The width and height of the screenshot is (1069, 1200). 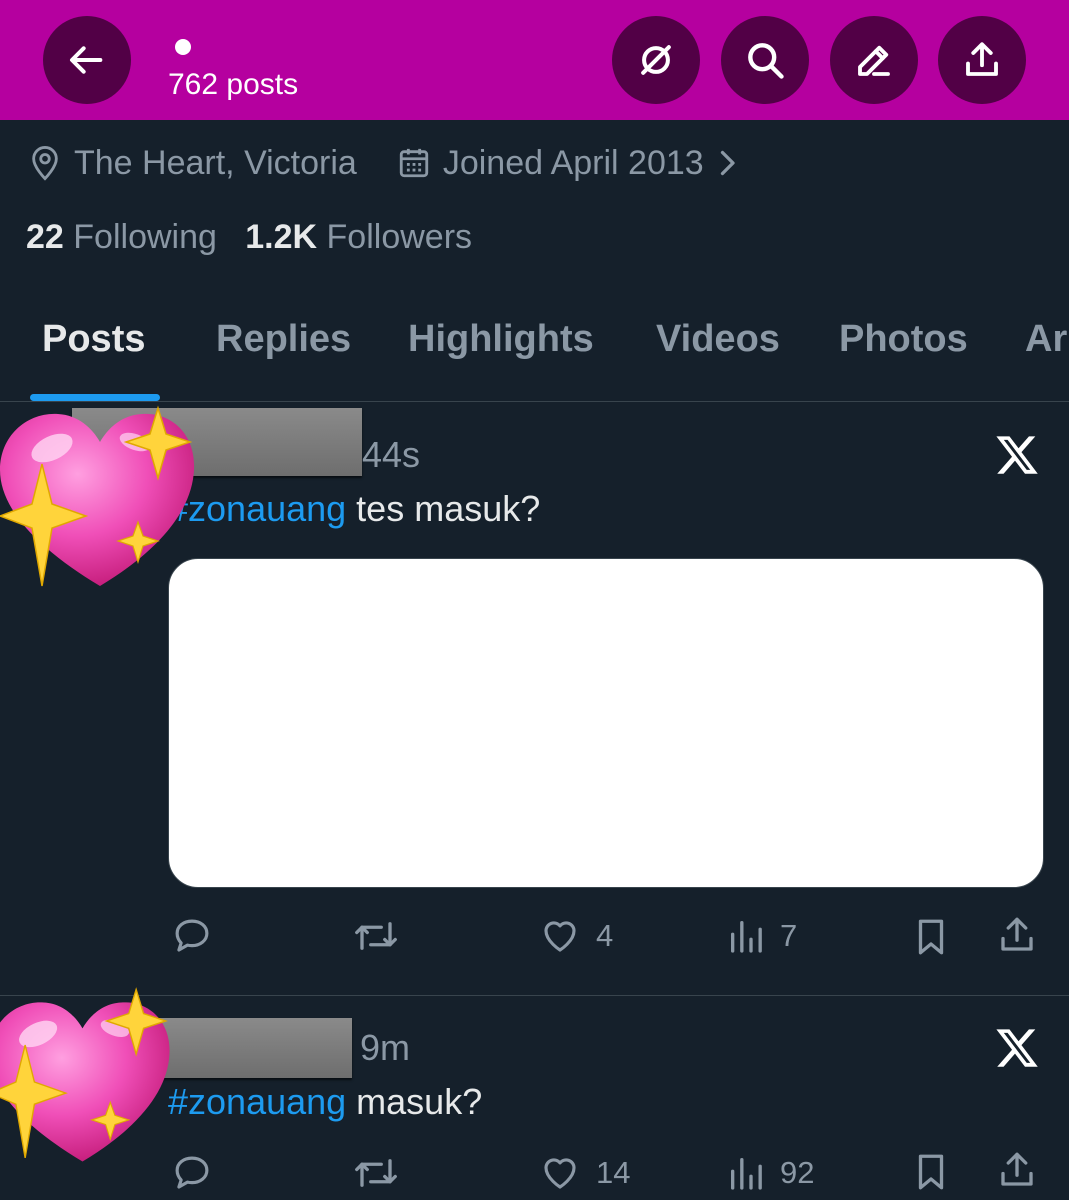 I want to click on like-count: 4, so click(x=605, y=935).